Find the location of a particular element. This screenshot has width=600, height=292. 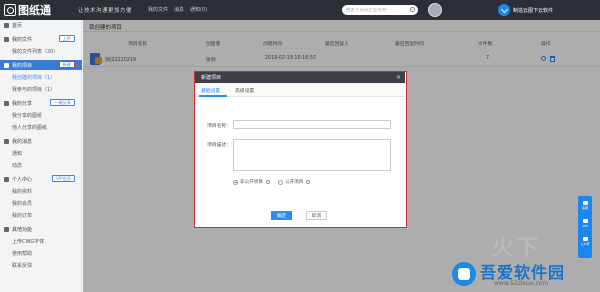

project-desc-textarea is located at coordinates (312, 155).